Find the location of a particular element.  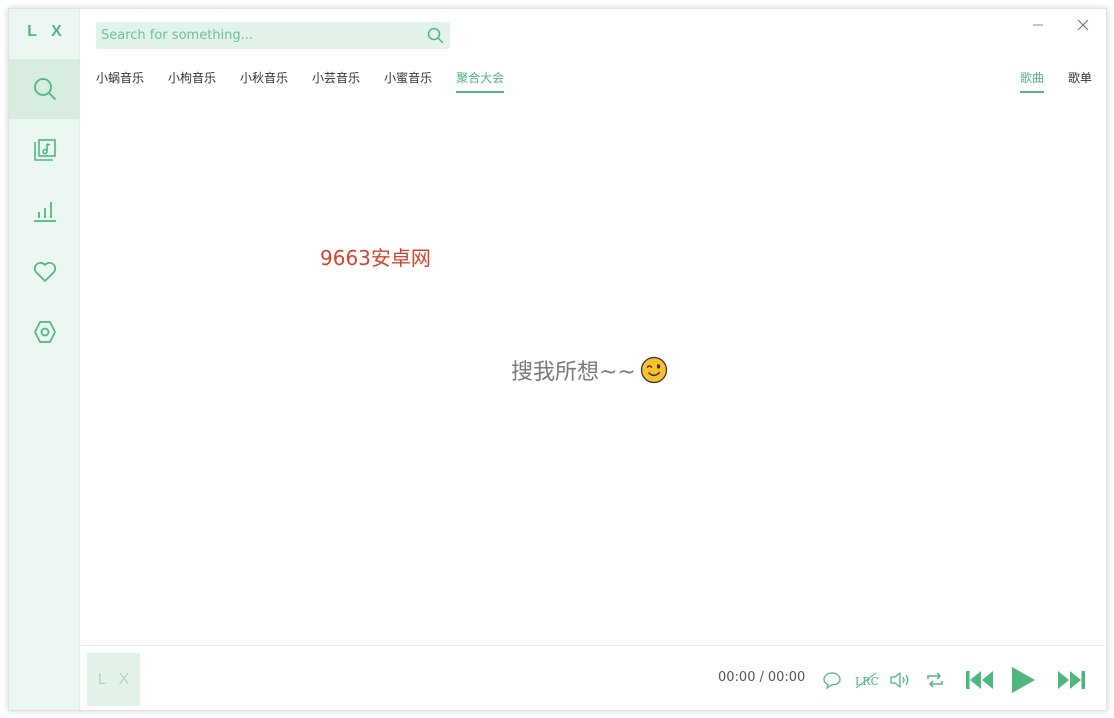

tab-source-aggregate: 聚合大会 is located at coordinates (480, 81).